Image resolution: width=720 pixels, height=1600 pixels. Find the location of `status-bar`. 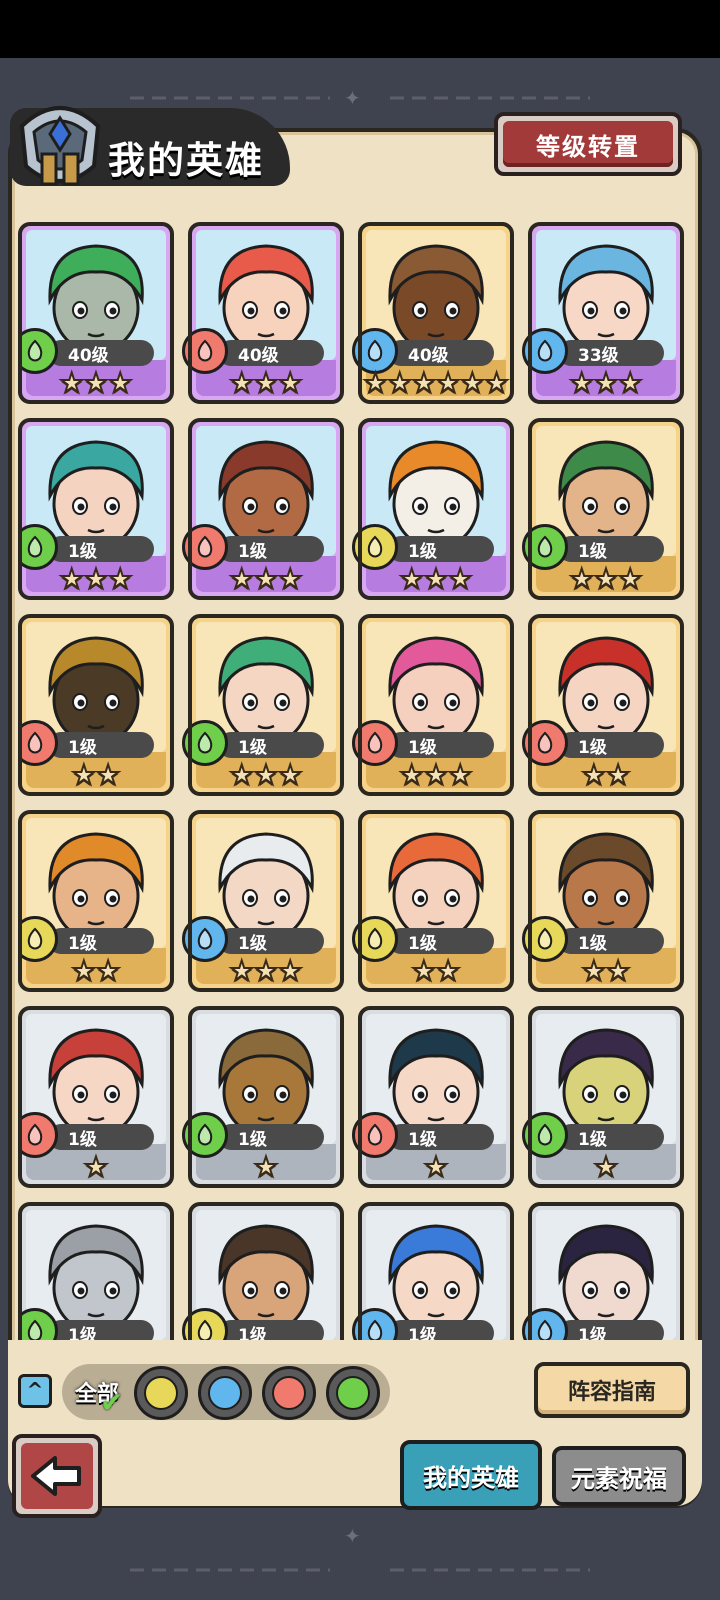

status-bar is located at coordinates (360, 29).